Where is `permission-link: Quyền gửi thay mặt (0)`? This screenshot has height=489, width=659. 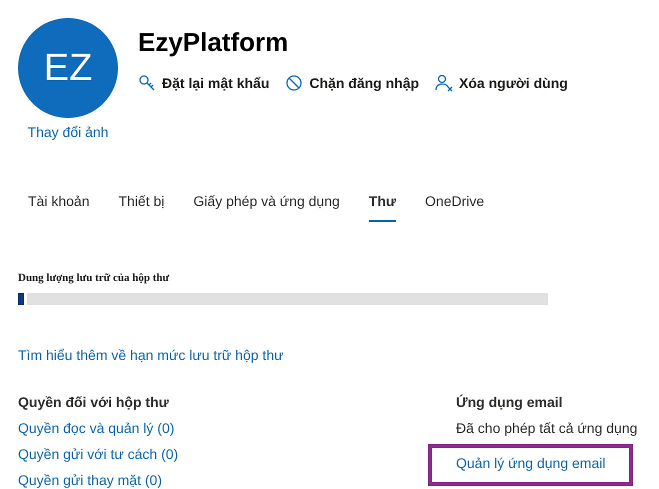
permission-link: Quyền gửi thay mặt (0) is located at coordinates (237, 479).